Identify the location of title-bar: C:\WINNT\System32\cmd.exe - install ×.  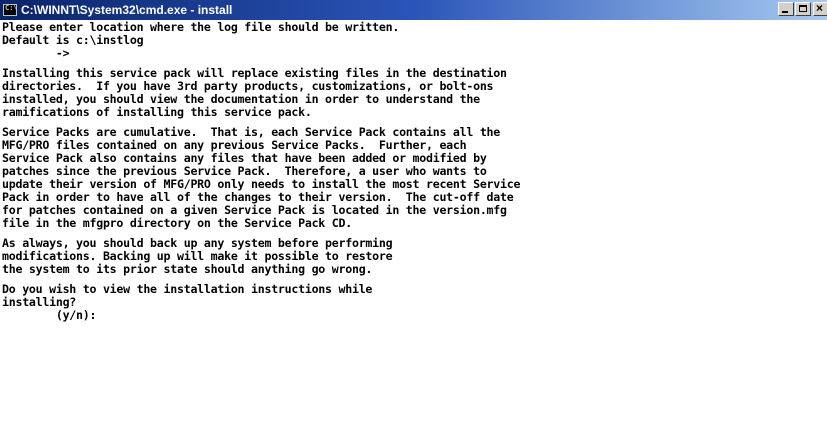
(413, 10).